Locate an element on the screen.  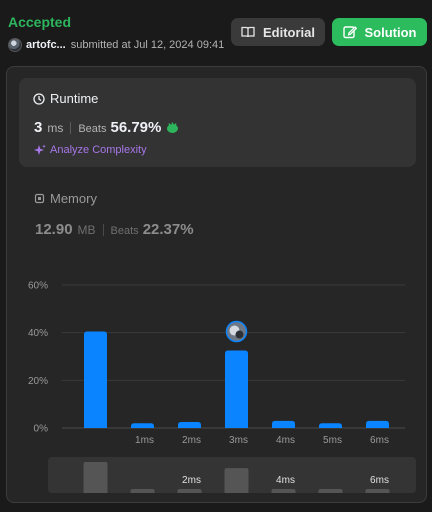
x-tick-label: 3ms is located at coordinates (238, 440).